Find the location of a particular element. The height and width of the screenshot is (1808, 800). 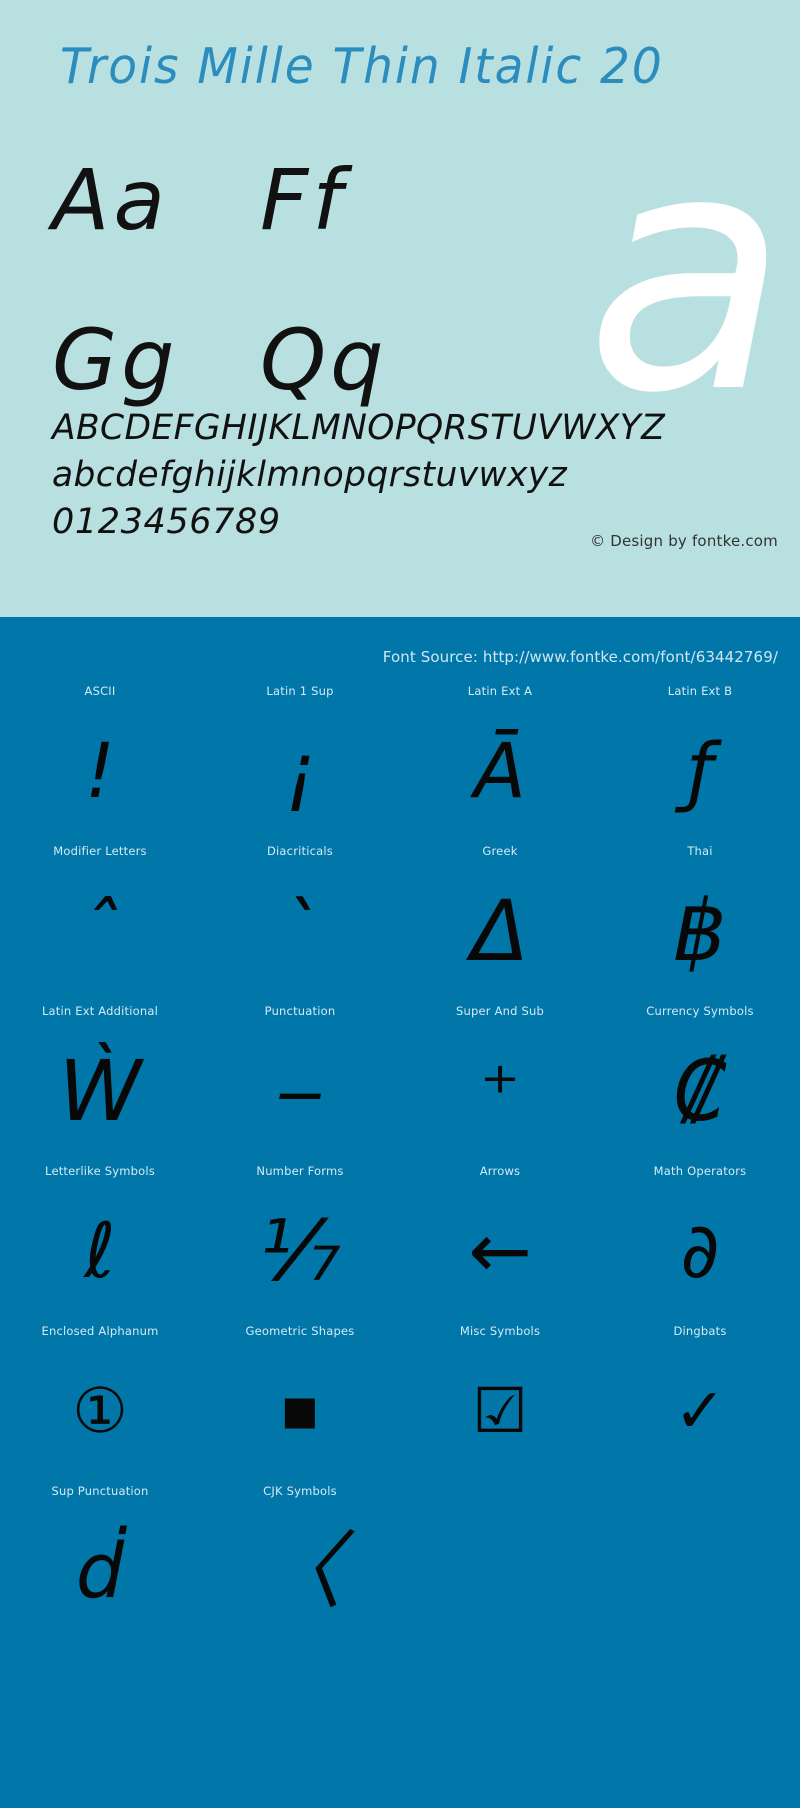

block-row: Sup Punctuation ḋ CJK Symbols 〈 is located at coordinates (400, 1557).